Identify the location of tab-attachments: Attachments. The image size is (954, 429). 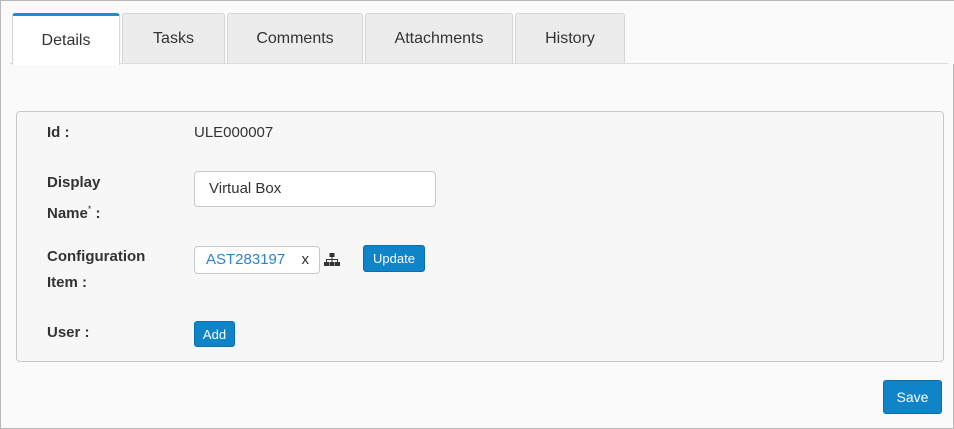
(439, 38).